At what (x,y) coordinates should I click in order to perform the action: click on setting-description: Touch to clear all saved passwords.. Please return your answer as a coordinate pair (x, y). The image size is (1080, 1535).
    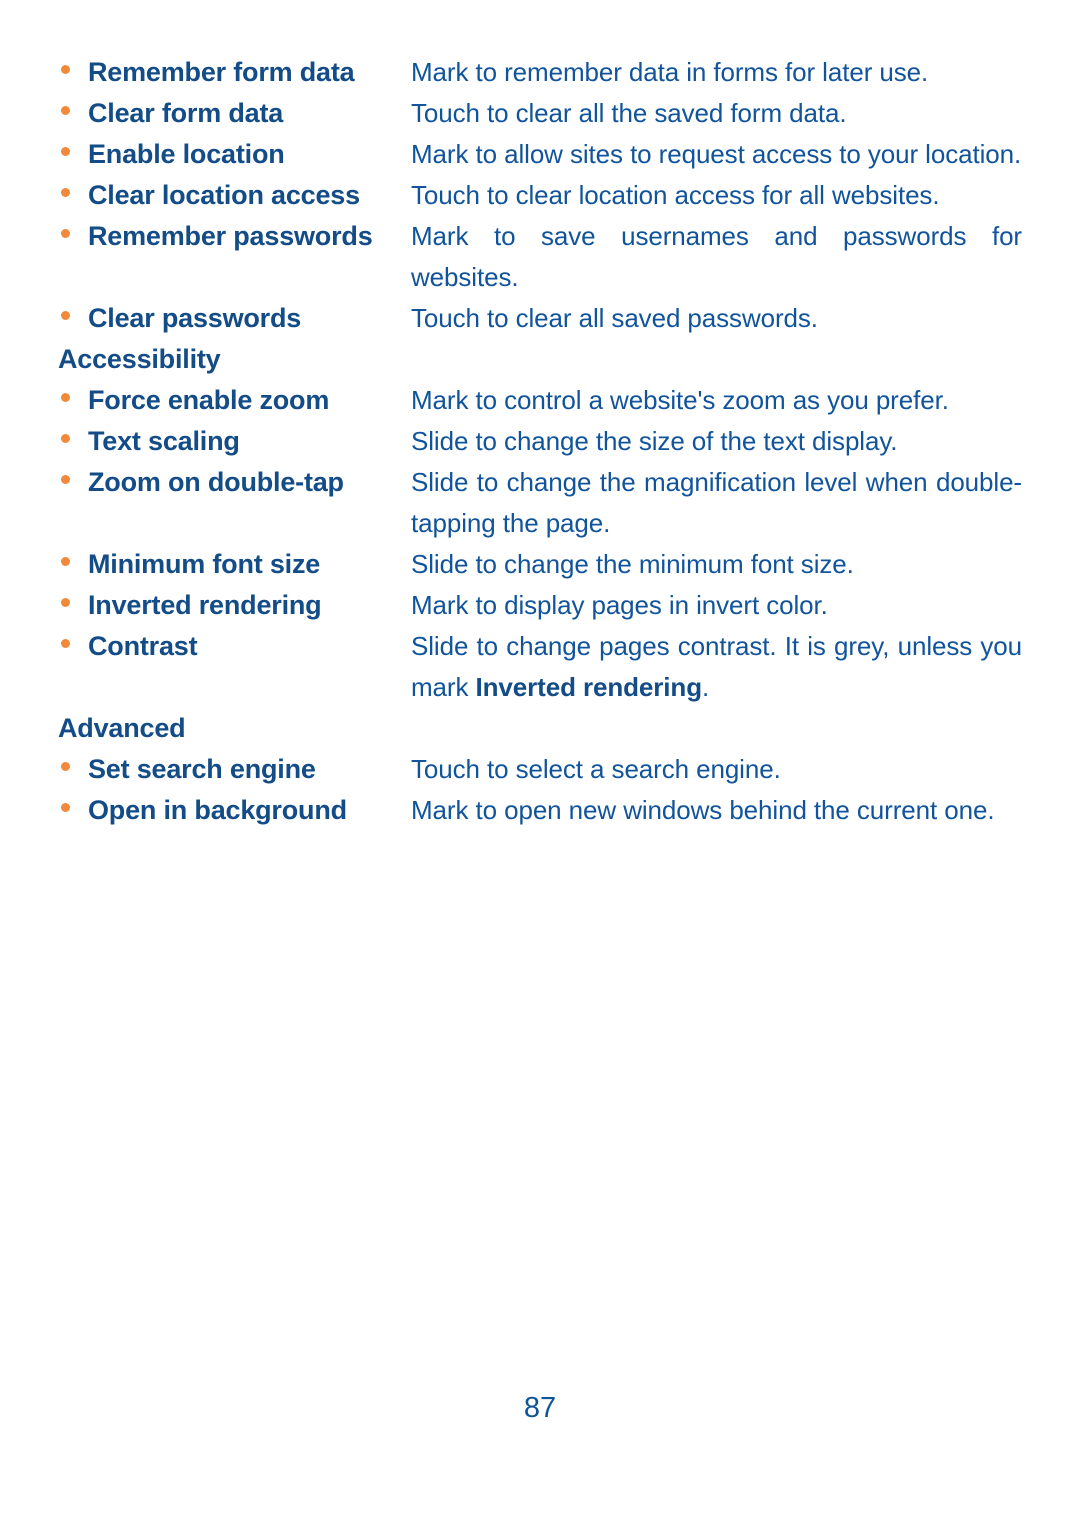
    Looking at the image, I should click on (614, 318).